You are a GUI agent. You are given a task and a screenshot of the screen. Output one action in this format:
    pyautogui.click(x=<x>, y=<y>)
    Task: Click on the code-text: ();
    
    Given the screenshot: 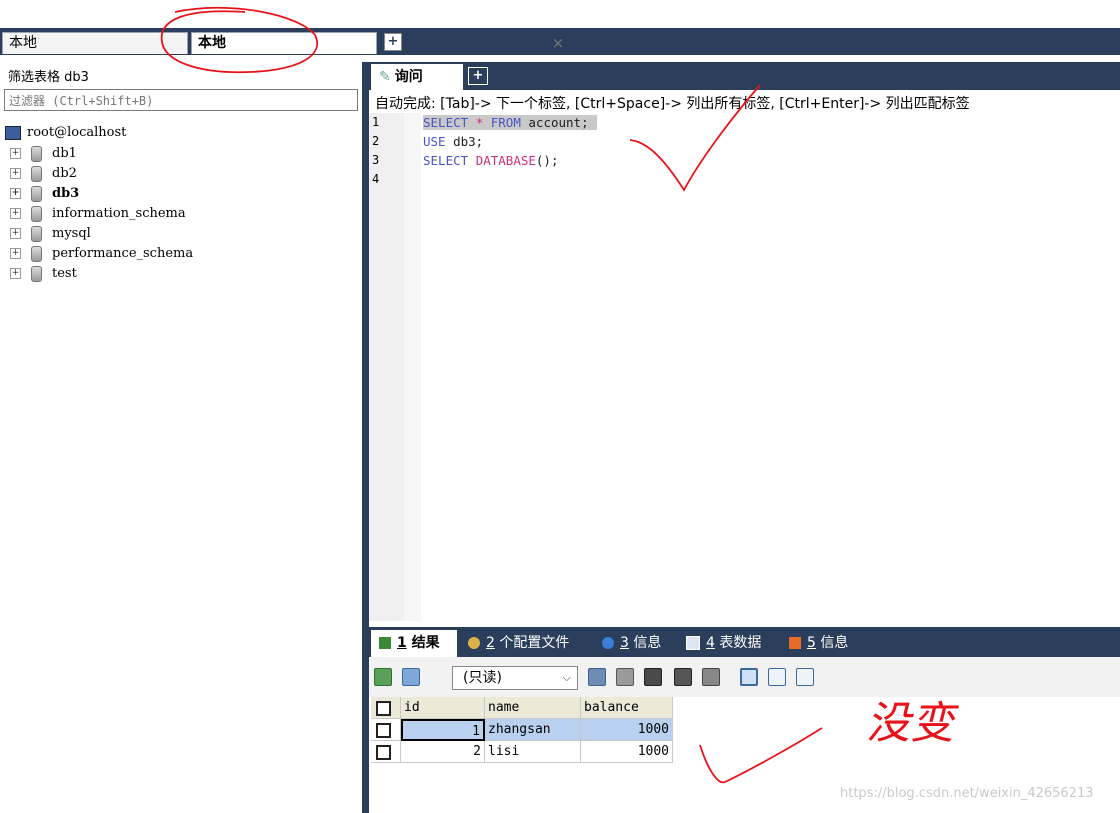 What is the action you would take?
    pyautogui.click(x=547, y=160)
    